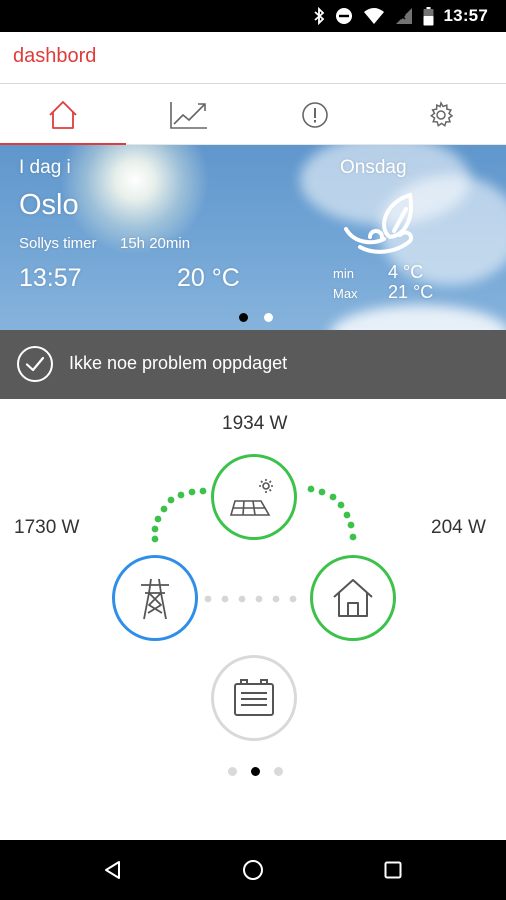  What do you see at coordinates (256, 317) in the screenshot?
I see `weather-page-indicator` at bounding box center [256, 317].